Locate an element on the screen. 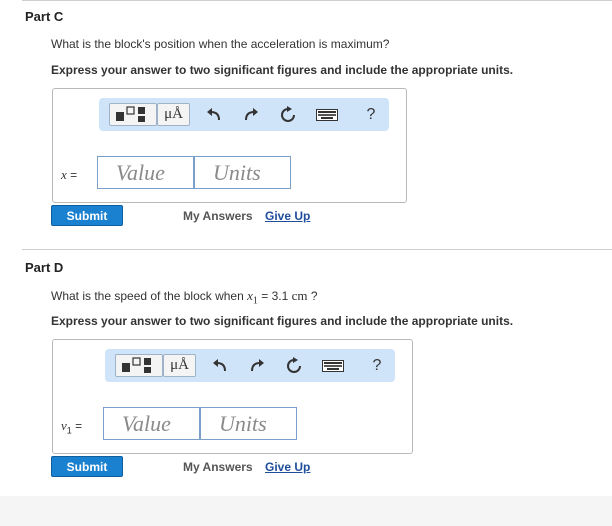 The height and width of the screenshot is (526, 612). part-c-my-answers-link: My Answers is located at coordinates (218, 216).